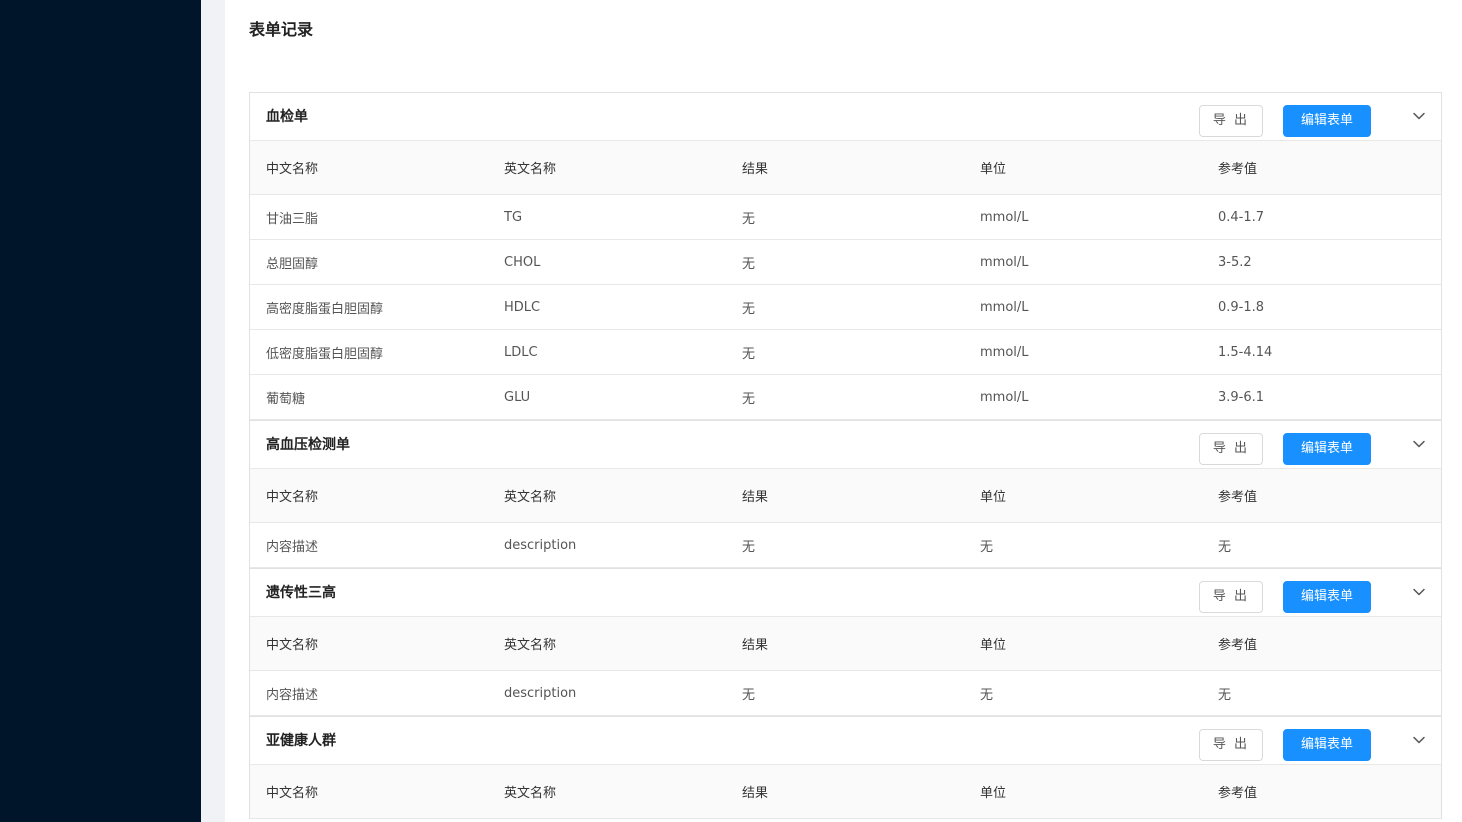  Describe the element at coordinates (308, 445) in the screenshot. I see `form-title: 高血压检测单` at that location.